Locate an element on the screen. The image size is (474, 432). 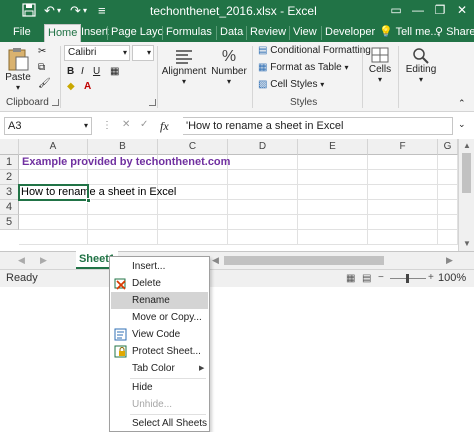
tab-home: Home is located at coordinates (63, 33).